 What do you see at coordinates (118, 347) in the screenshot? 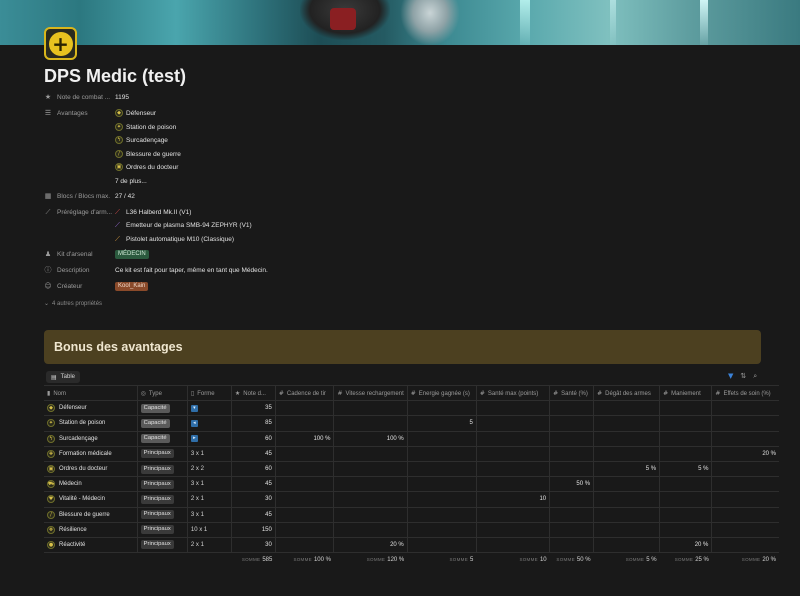
I see `callout-title: Bonus des avantages` at bounding box center [118, 347].